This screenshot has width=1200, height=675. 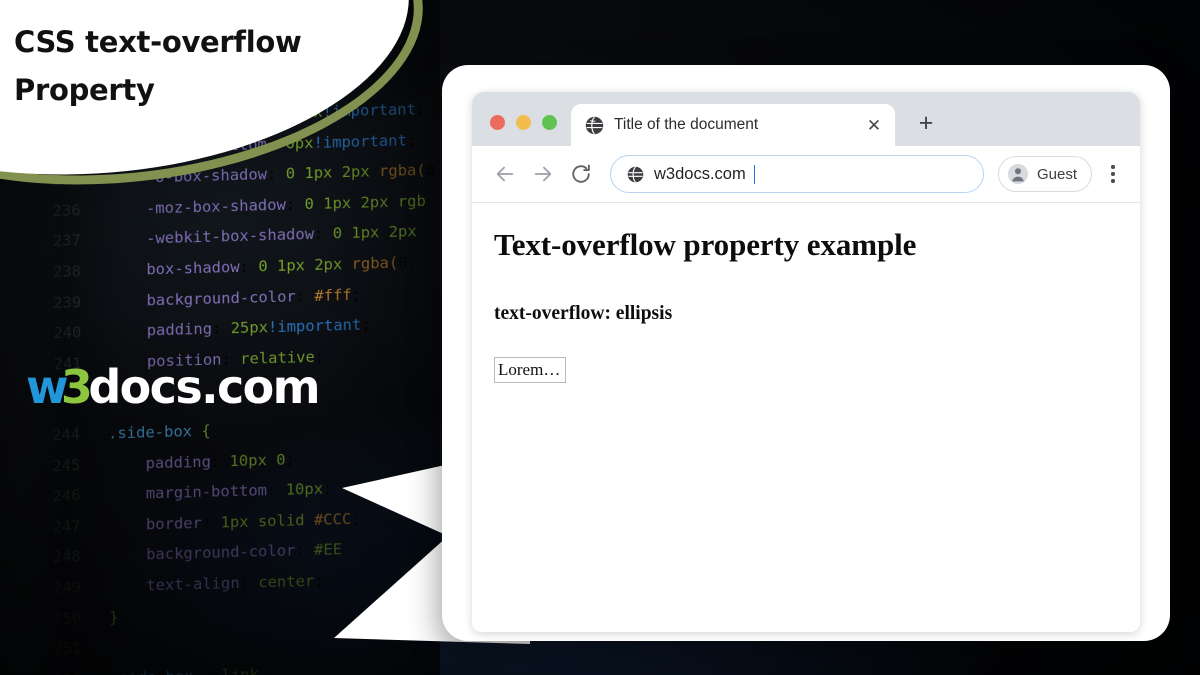 What do you see at coordinates (530, 370) in the screenshot?
I see `text-overflow-demo-box: Lorem ipsum dolor sit amet` at bounding box center [530, 370].